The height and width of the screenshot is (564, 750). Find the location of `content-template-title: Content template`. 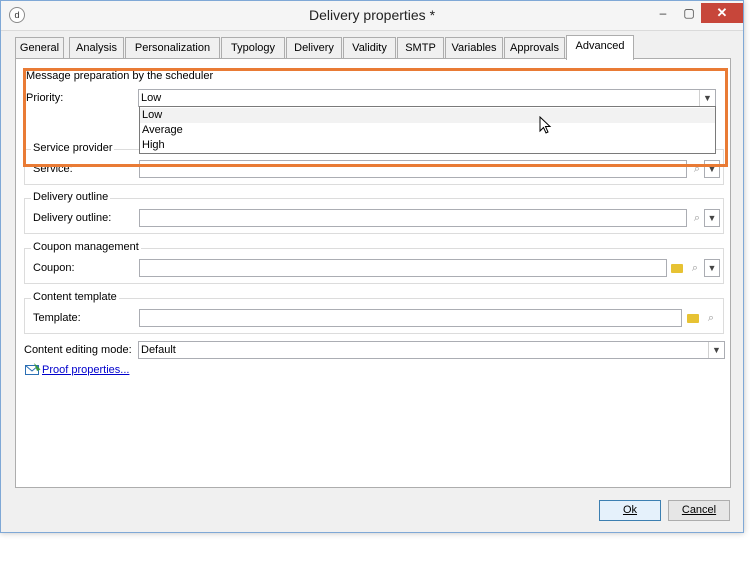

content-template-title: Content template is located at coordinates (75, 297).